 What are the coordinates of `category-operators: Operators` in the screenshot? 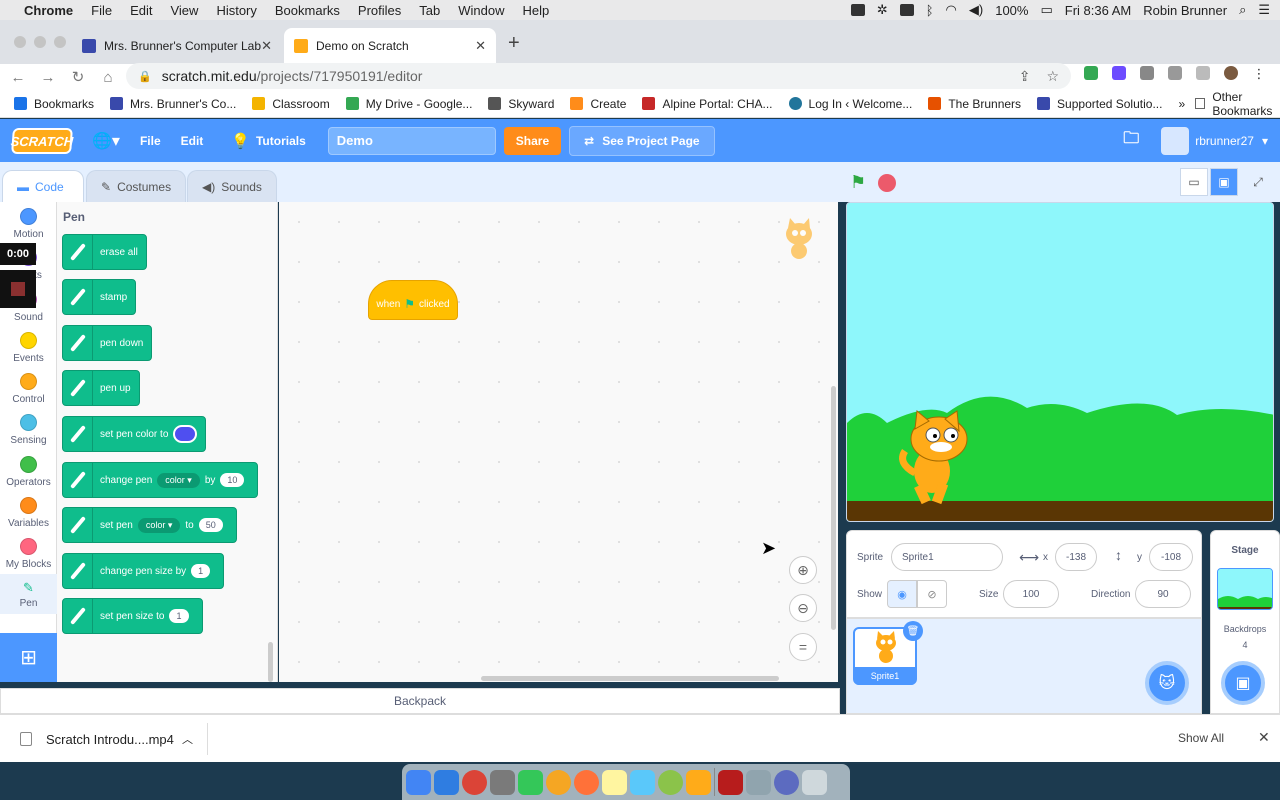 It's located at (28, 472).